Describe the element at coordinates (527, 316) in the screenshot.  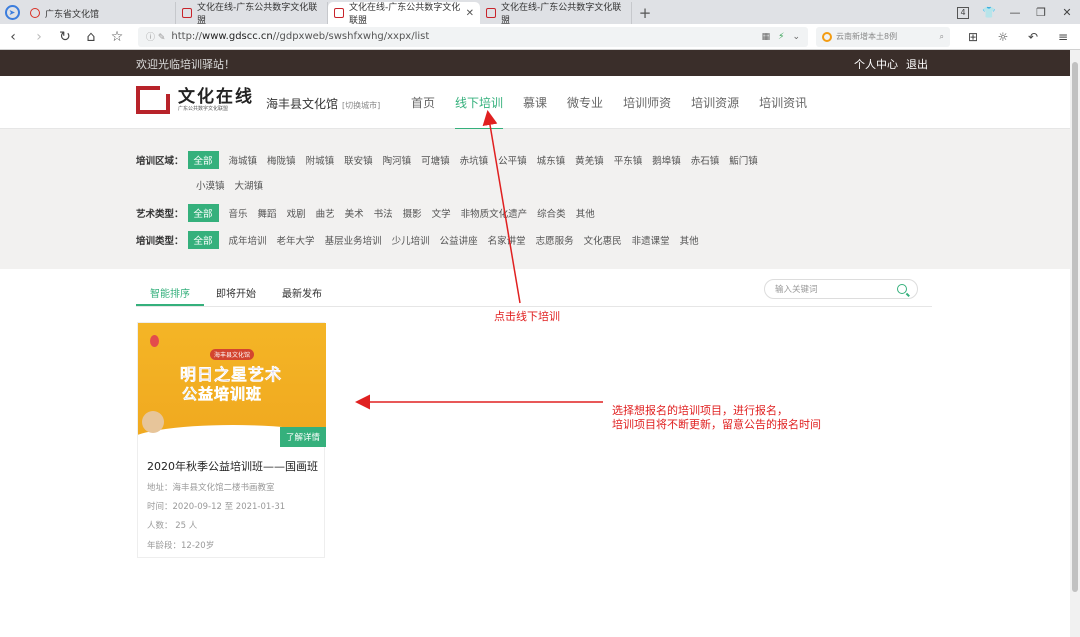
I see `annotation-click-nav: 点击线下培训` at that location.